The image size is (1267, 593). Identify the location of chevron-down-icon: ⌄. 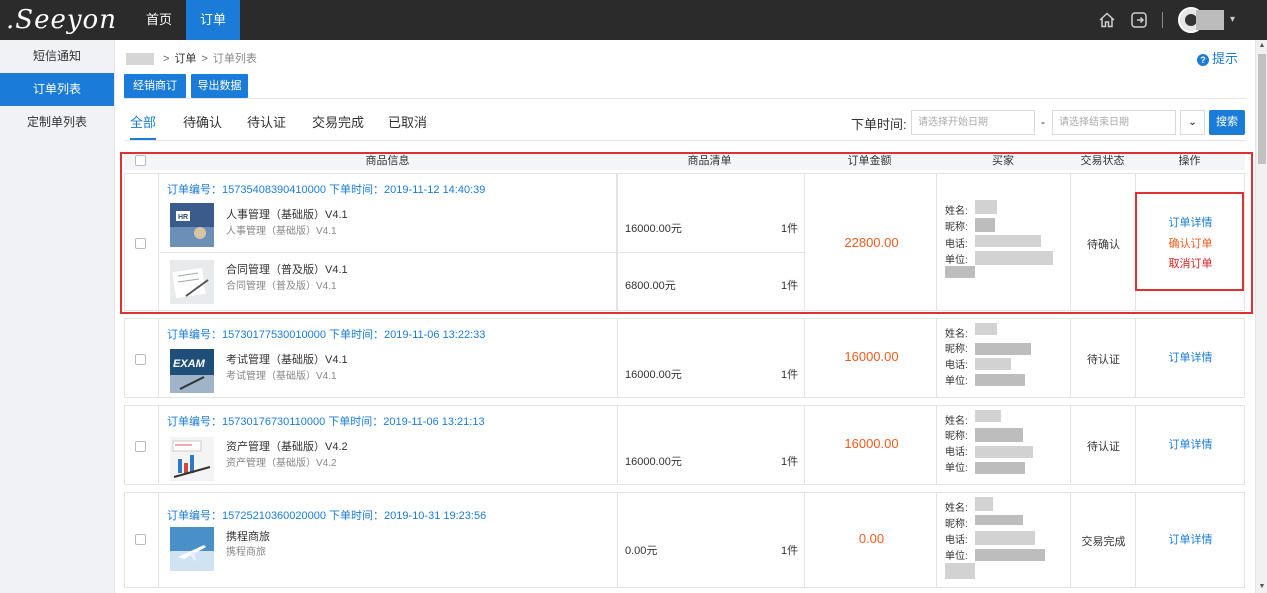
(1192, 122).